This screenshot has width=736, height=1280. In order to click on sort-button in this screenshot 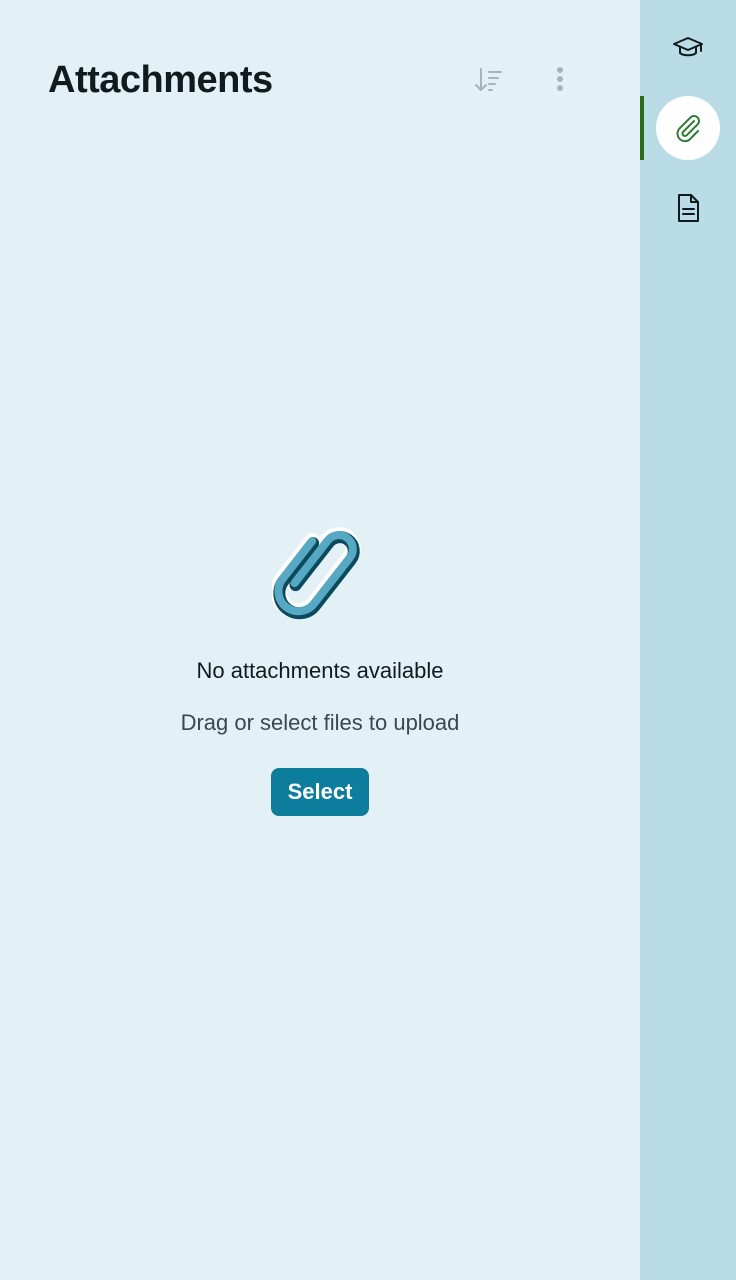, I will do `click(488, 80)`.